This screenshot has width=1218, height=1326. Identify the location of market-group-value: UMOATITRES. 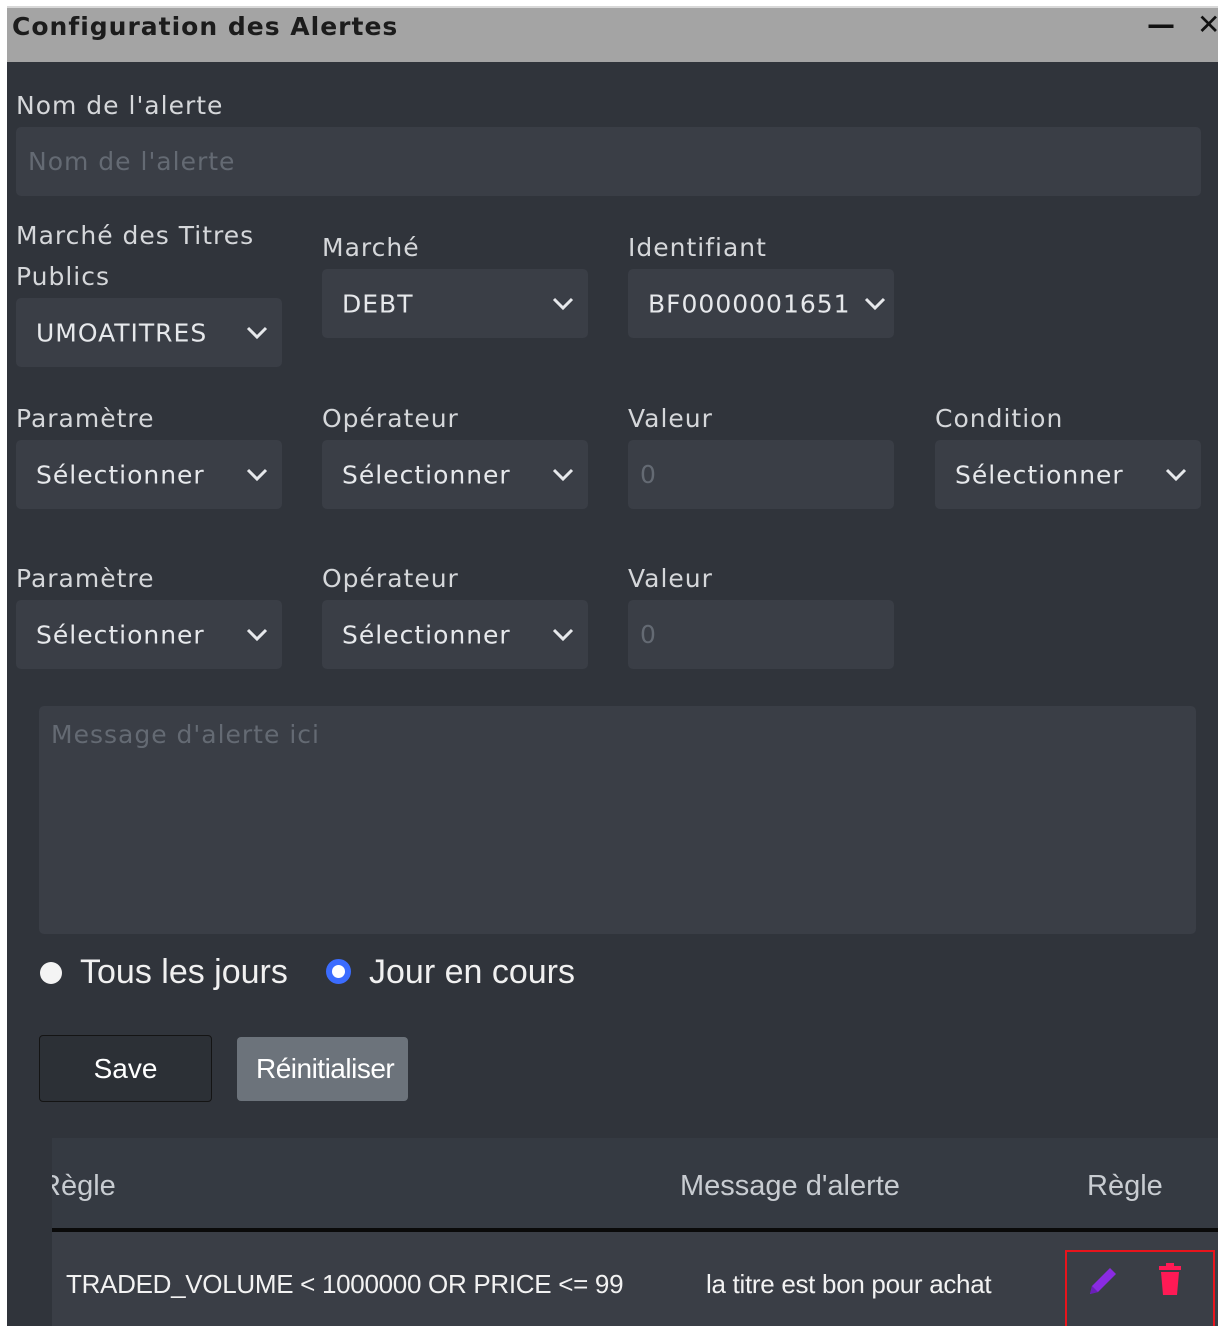
(122, 332).